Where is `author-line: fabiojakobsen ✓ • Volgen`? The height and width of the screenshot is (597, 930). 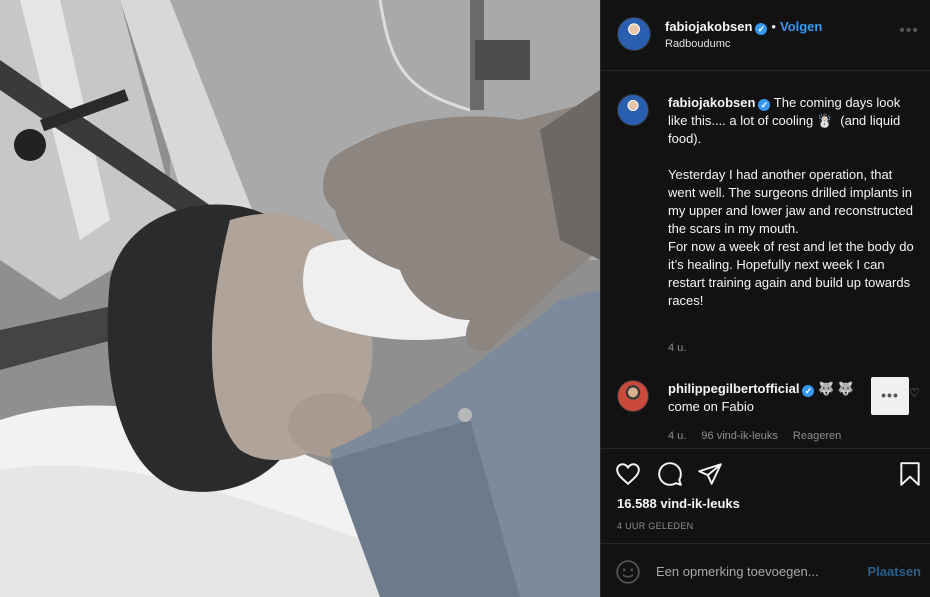
author-line: fabiojakobsen ✓ • Volgen is located at coordinates (743, 27).